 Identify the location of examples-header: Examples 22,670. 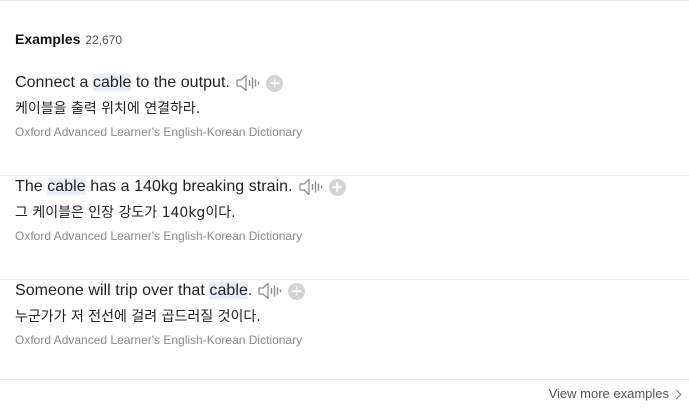
(68, 40).